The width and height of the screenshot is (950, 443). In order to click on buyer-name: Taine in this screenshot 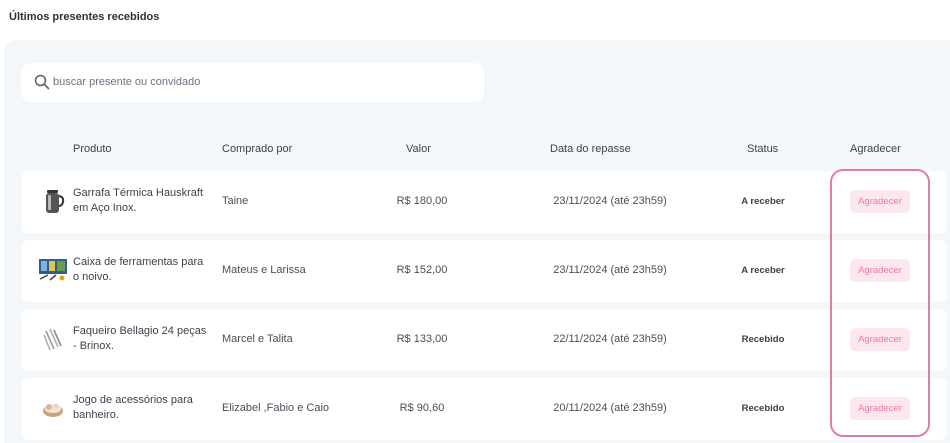, I will do `click(235, 201)`.